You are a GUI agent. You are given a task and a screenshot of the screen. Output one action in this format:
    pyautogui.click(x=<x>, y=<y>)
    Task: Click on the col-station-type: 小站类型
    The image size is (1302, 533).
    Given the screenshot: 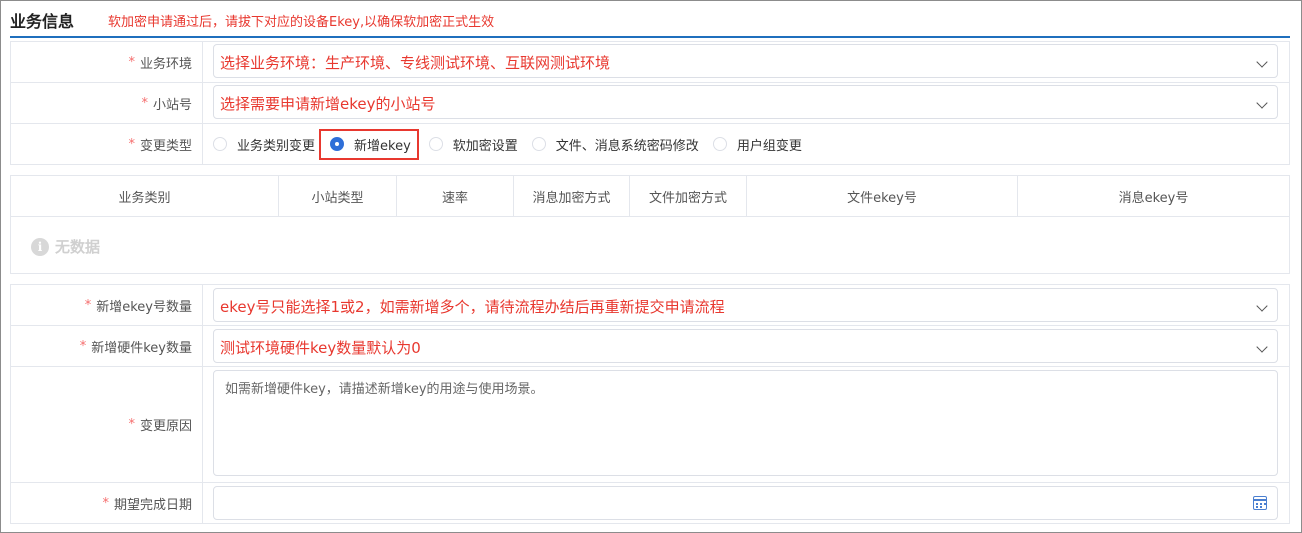 What is the action you would take?
    pyautogui.click(x=338, y=196)
    